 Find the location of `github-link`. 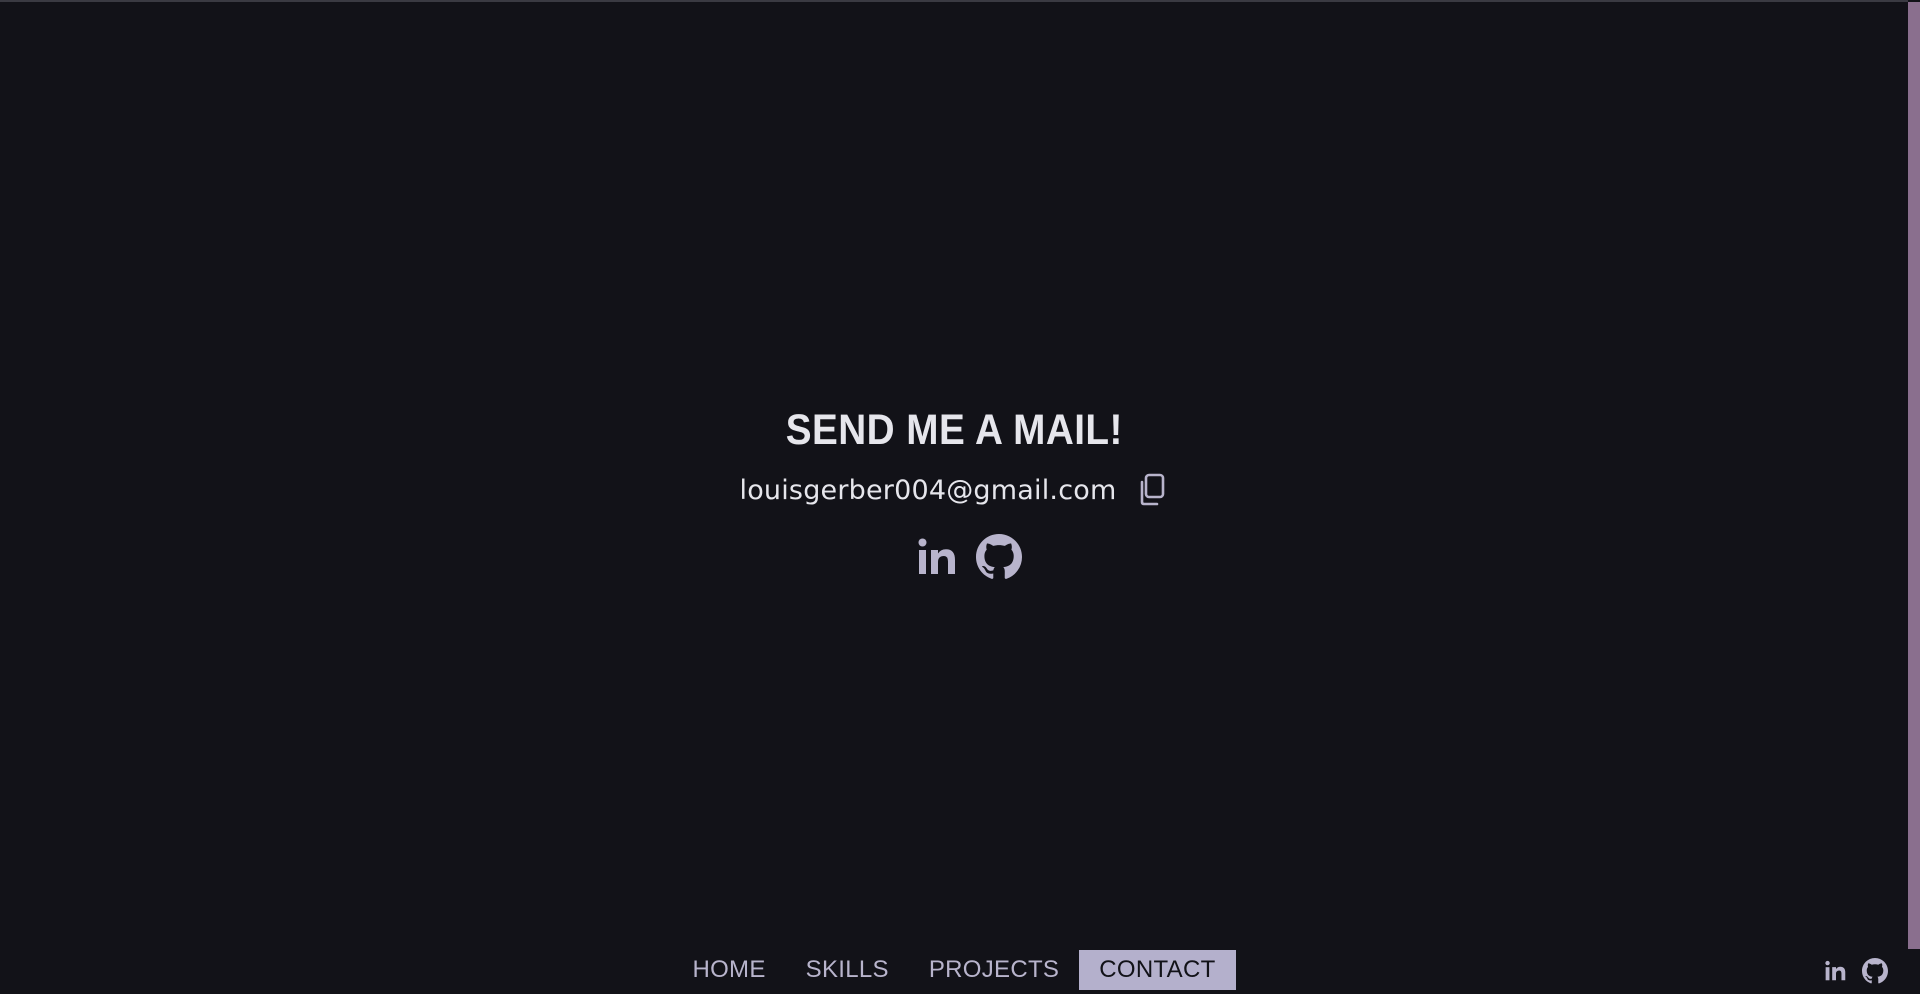

github-link is located at coordinates (999, 557).